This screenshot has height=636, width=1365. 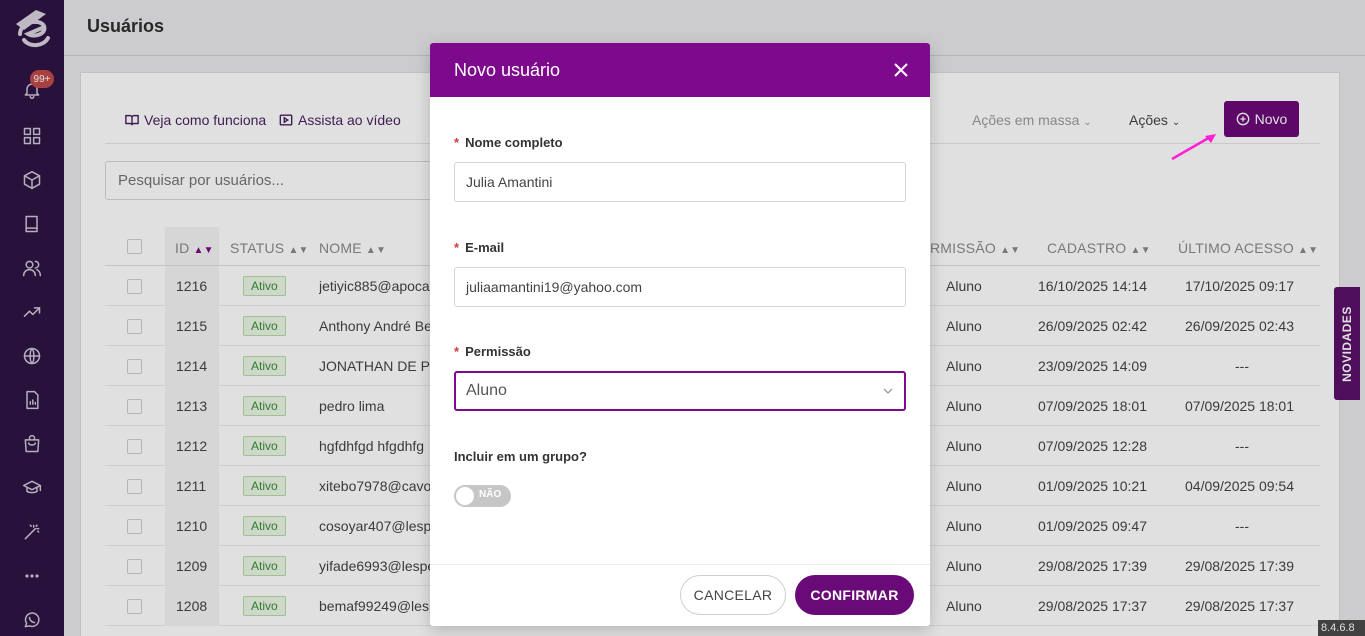 I want to click on modal-footer-divider, so click(x=680, y=564).